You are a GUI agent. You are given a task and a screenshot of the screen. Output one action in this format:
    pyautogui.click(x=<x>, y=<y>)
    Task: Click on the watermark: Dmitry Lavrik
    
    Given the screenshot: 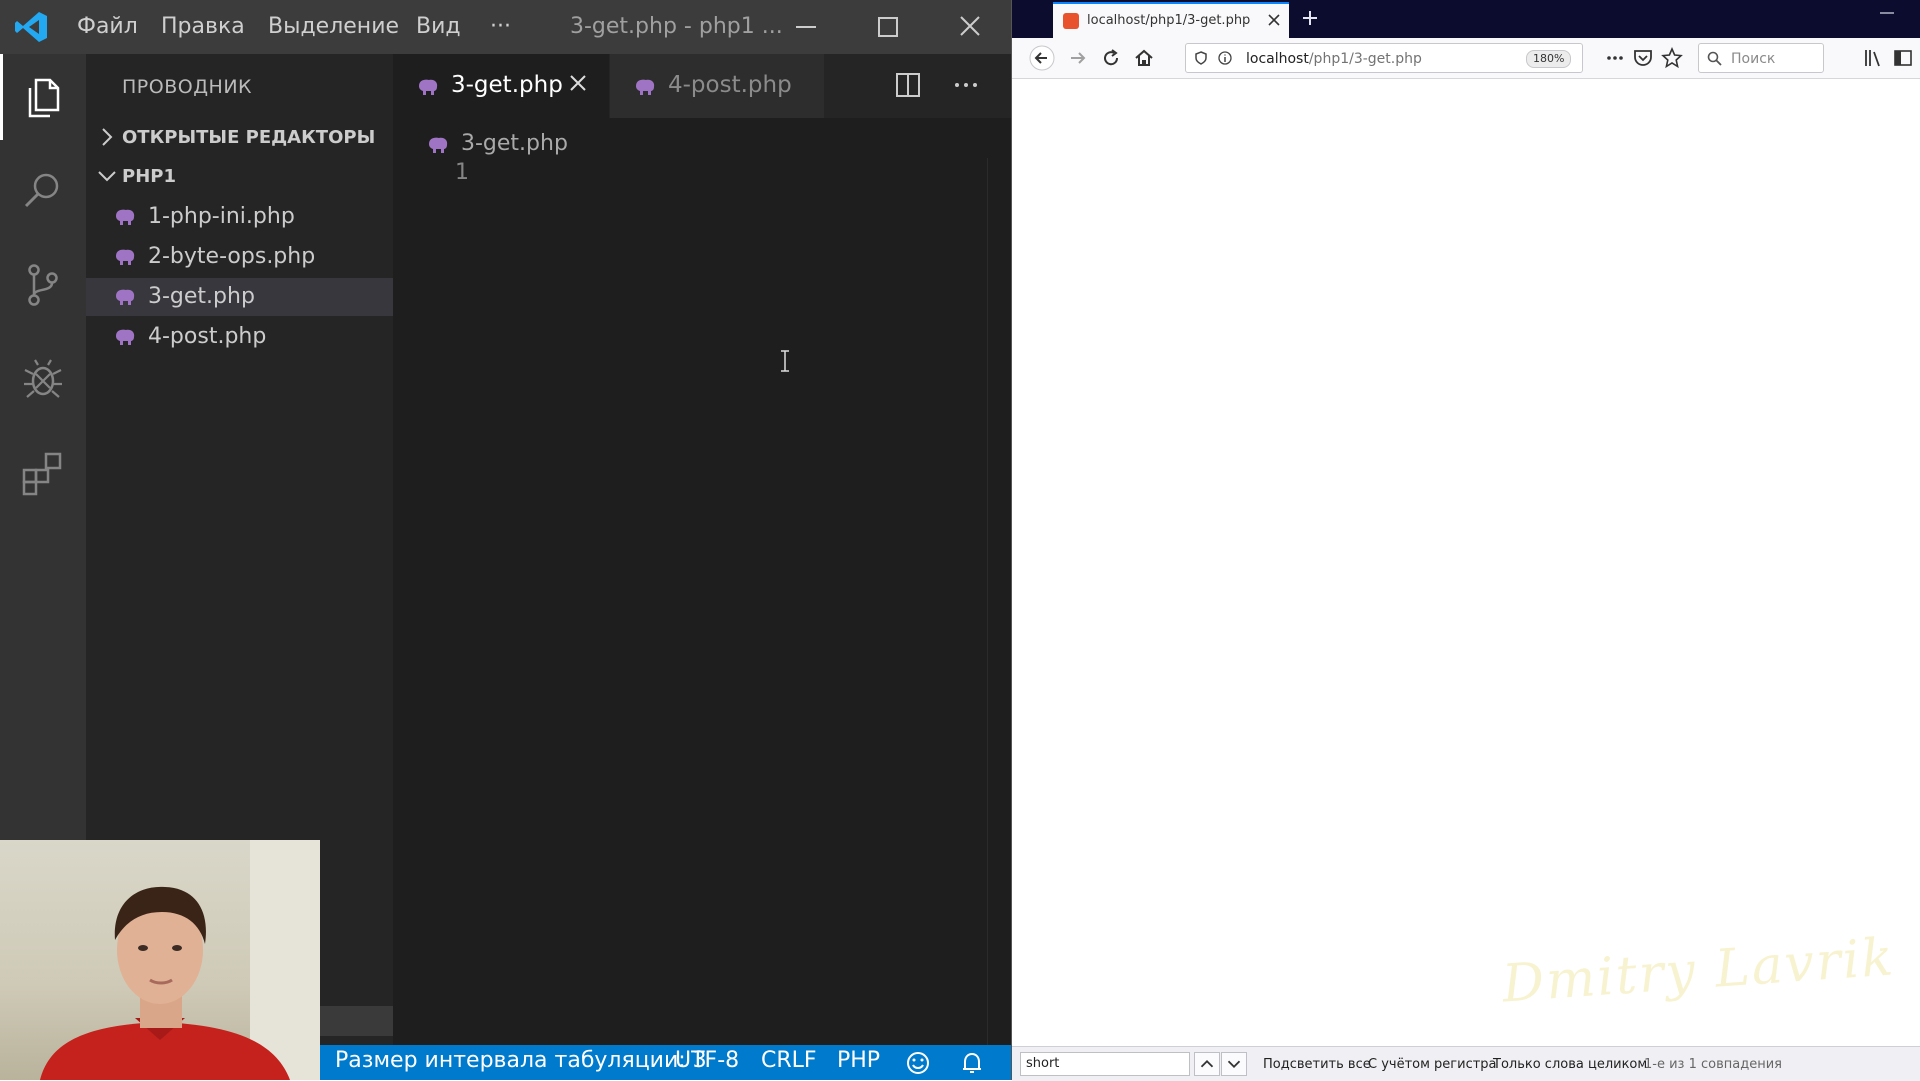 What is the action you would take?
    pyautogui.click(x=1698, y=971)
    